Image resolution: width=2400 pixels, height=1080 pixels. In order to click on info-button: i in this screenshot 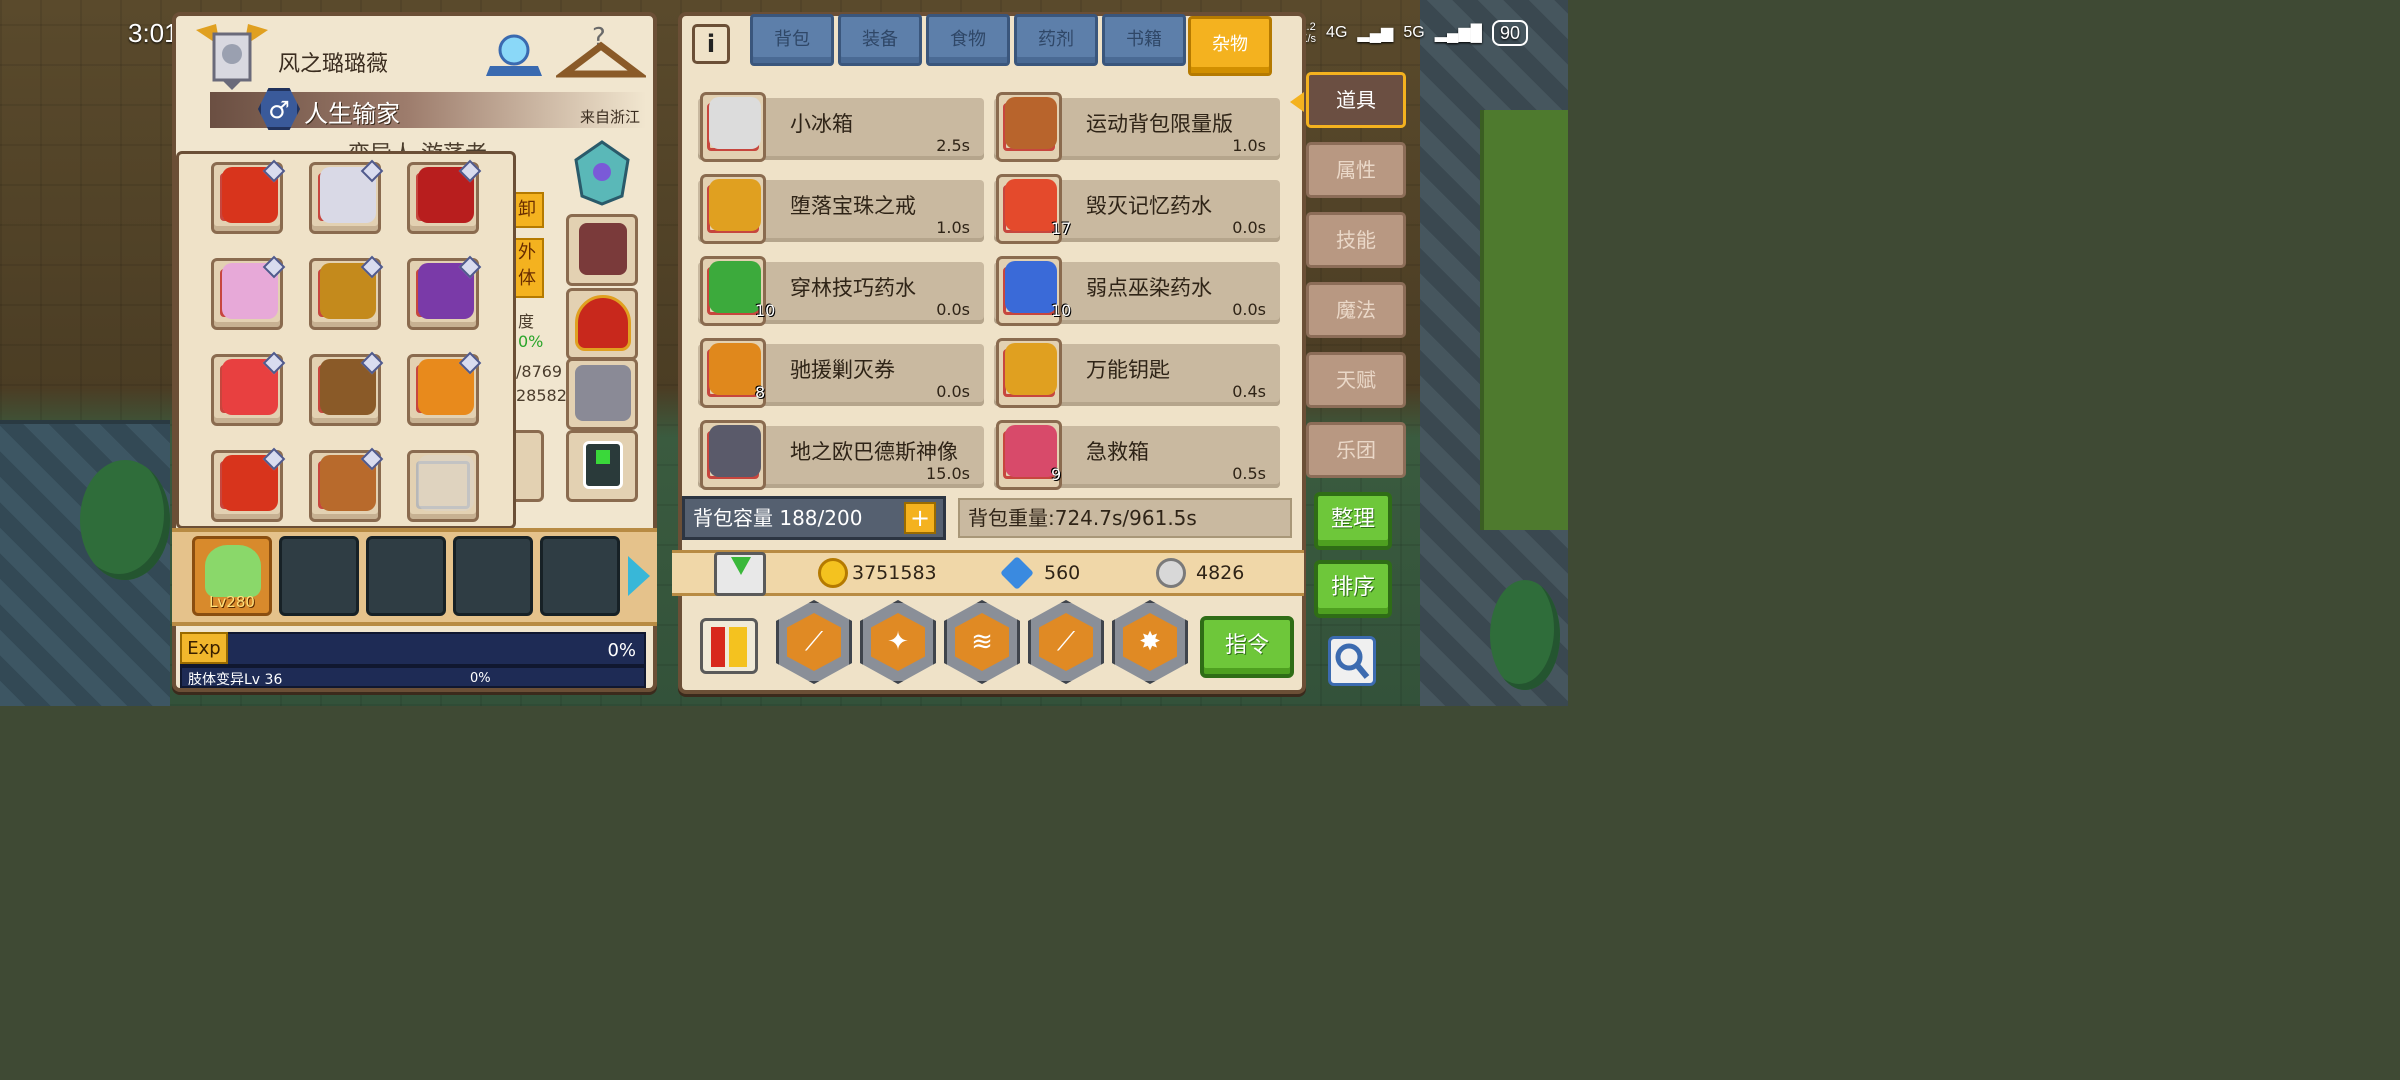, I will do `click(711, 44)`.